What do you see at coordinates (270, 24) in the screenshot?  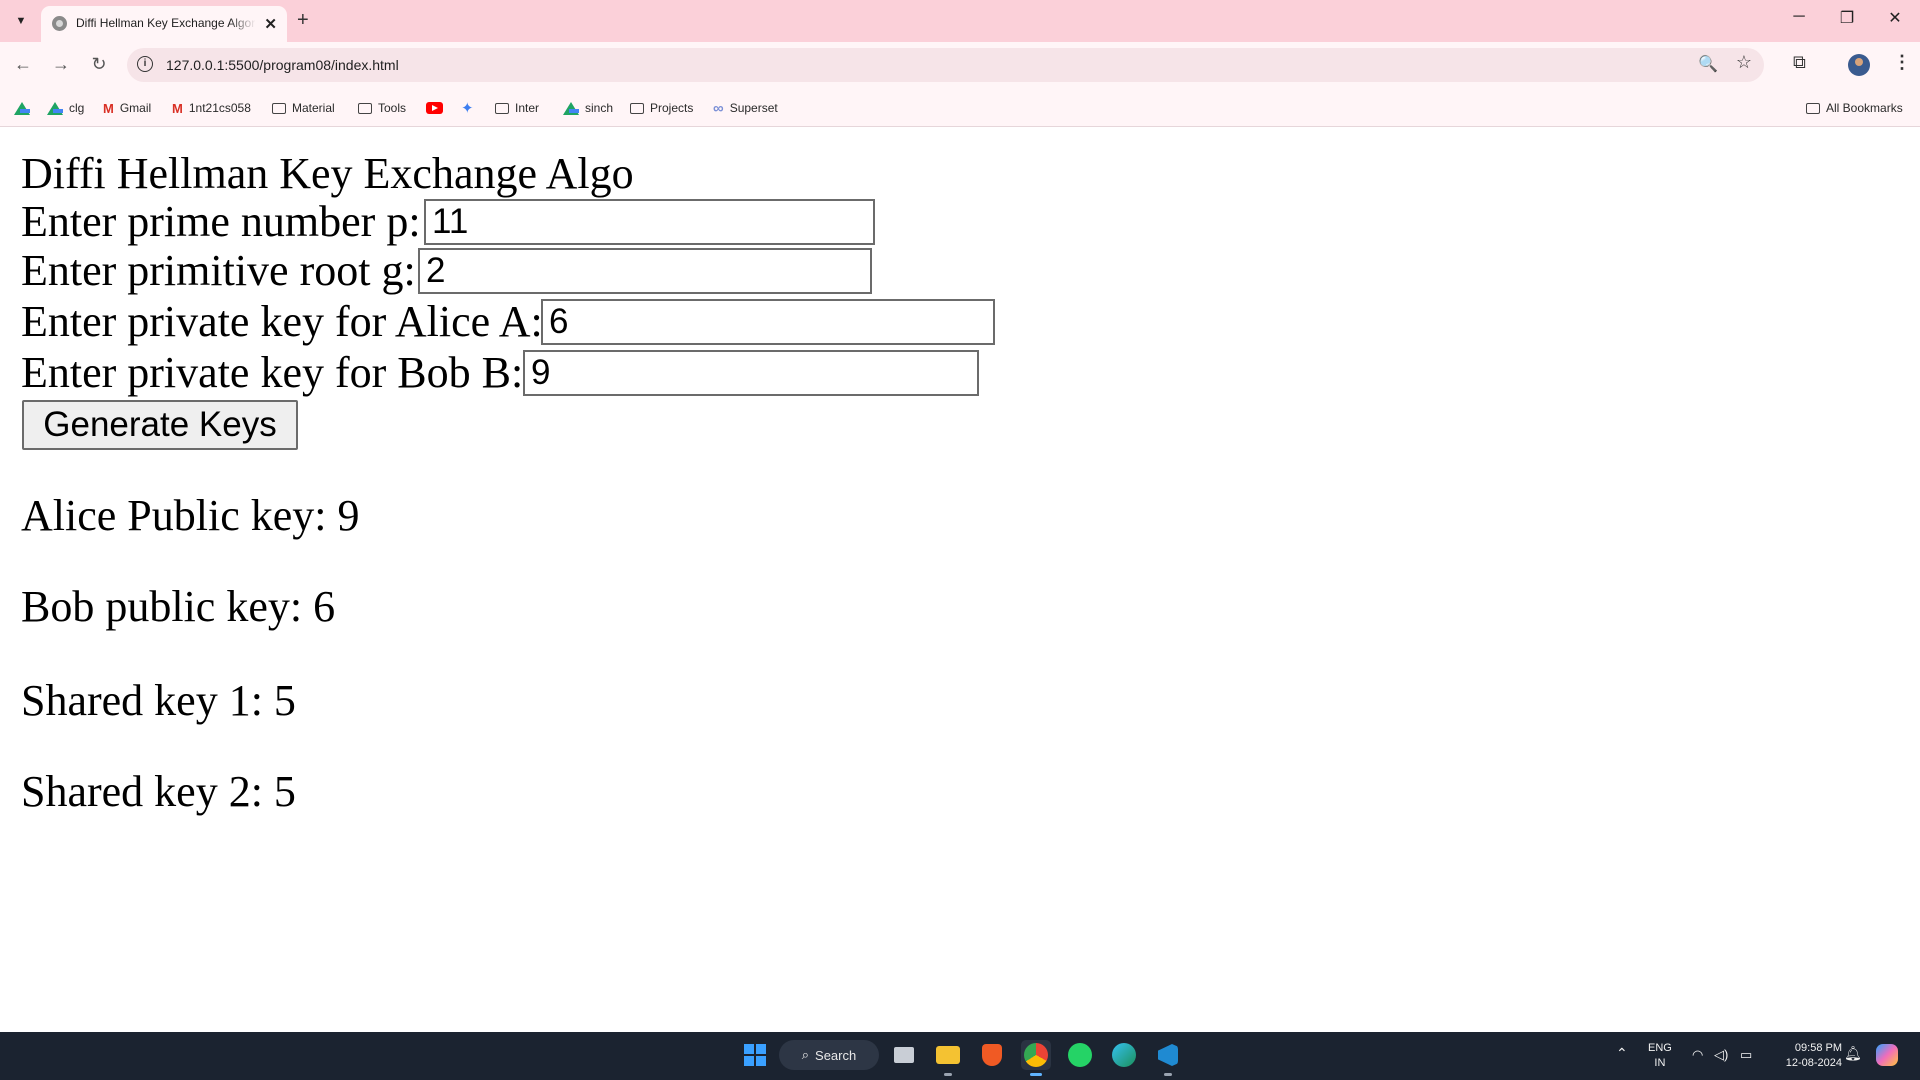 I see `close-tab-icon: ✕` at bounding box center [270, 24].